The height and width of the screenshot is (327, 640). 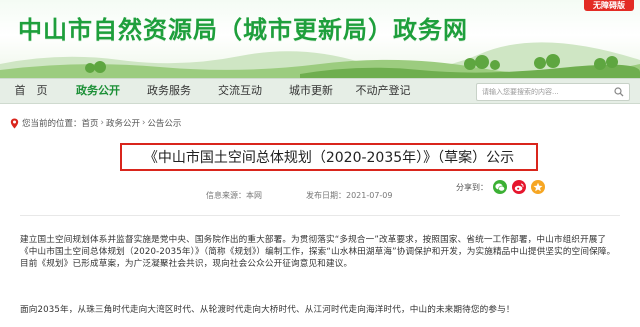 I want to click on share-bar: 分享到：, so click(x=500, y=187).